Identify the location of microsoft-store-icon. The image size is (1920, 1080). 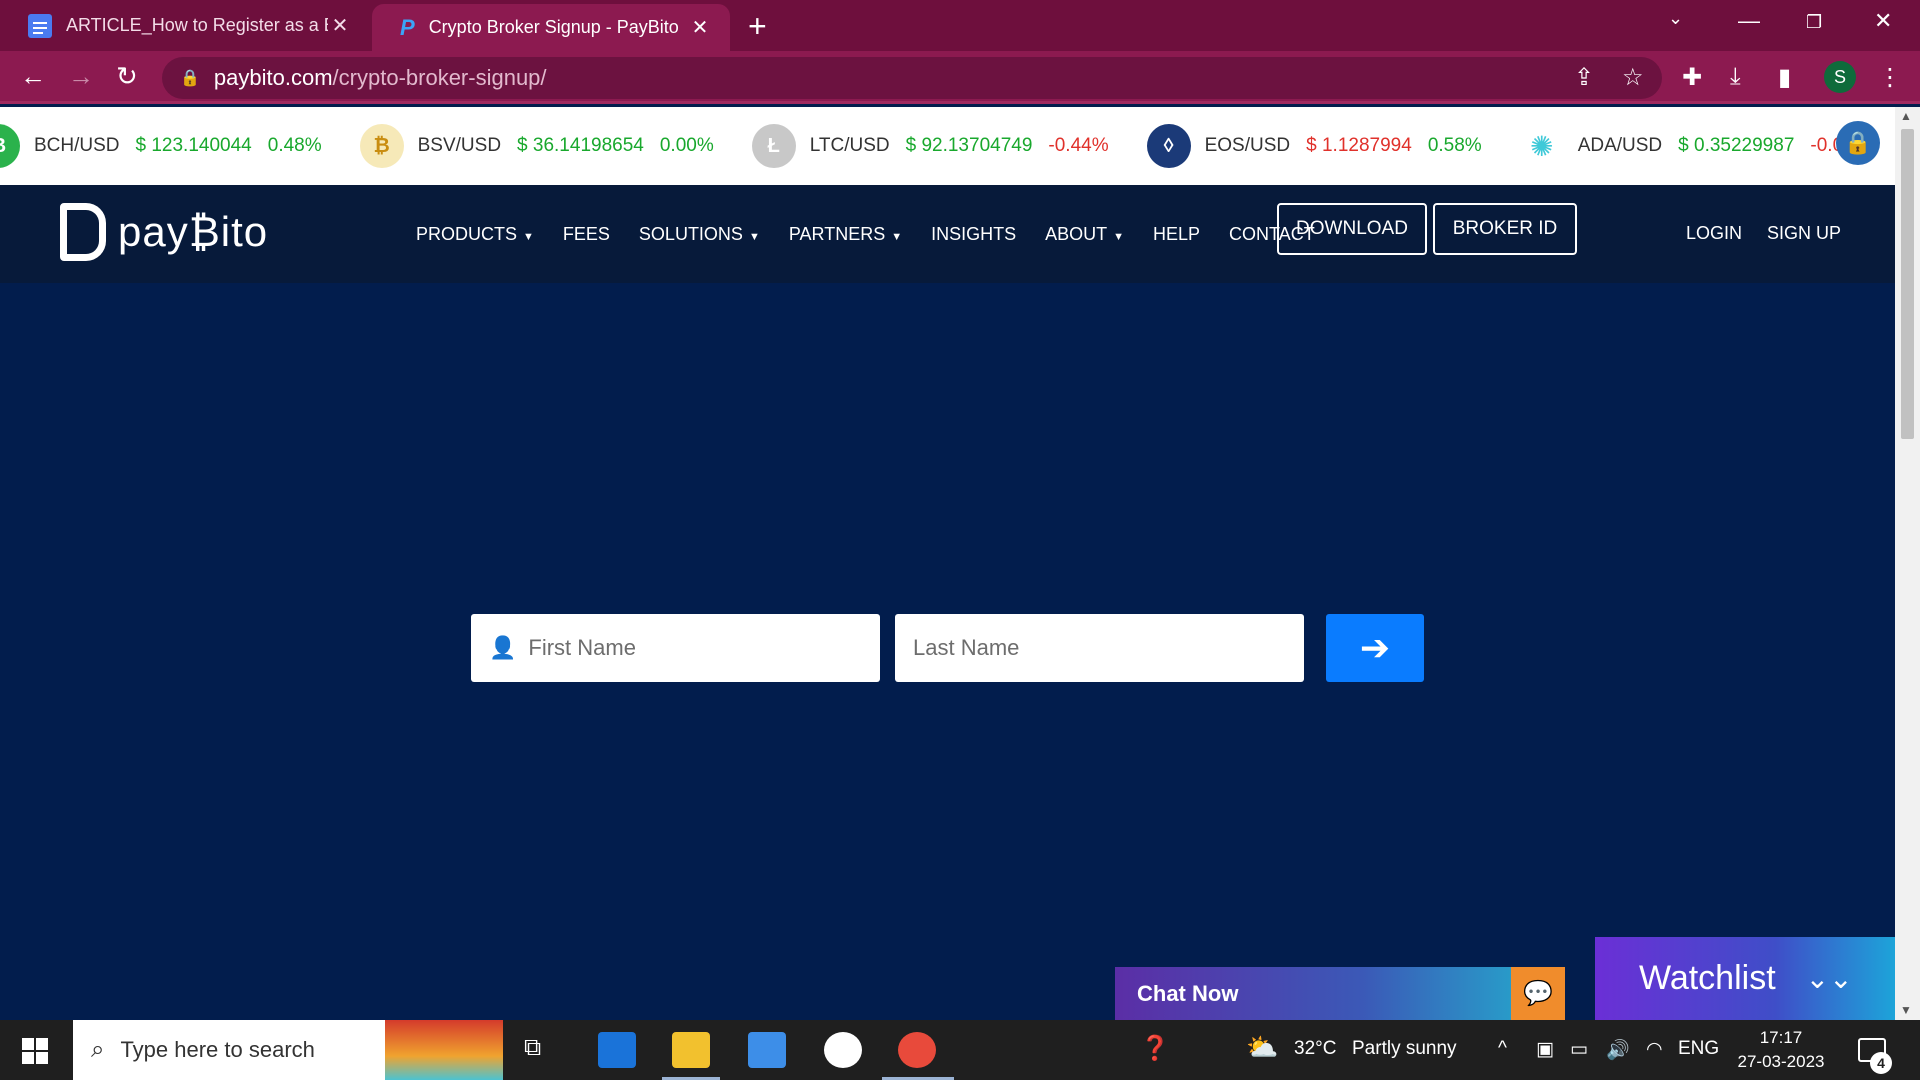
(767, 1050).